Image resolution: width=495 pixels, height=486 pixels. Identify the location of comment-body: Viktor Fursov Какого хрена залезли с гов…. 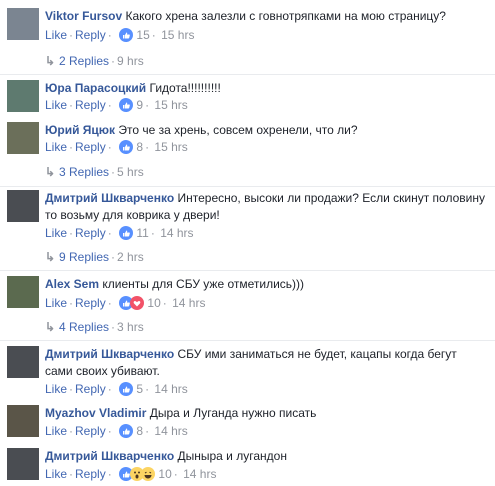
(266, 16).